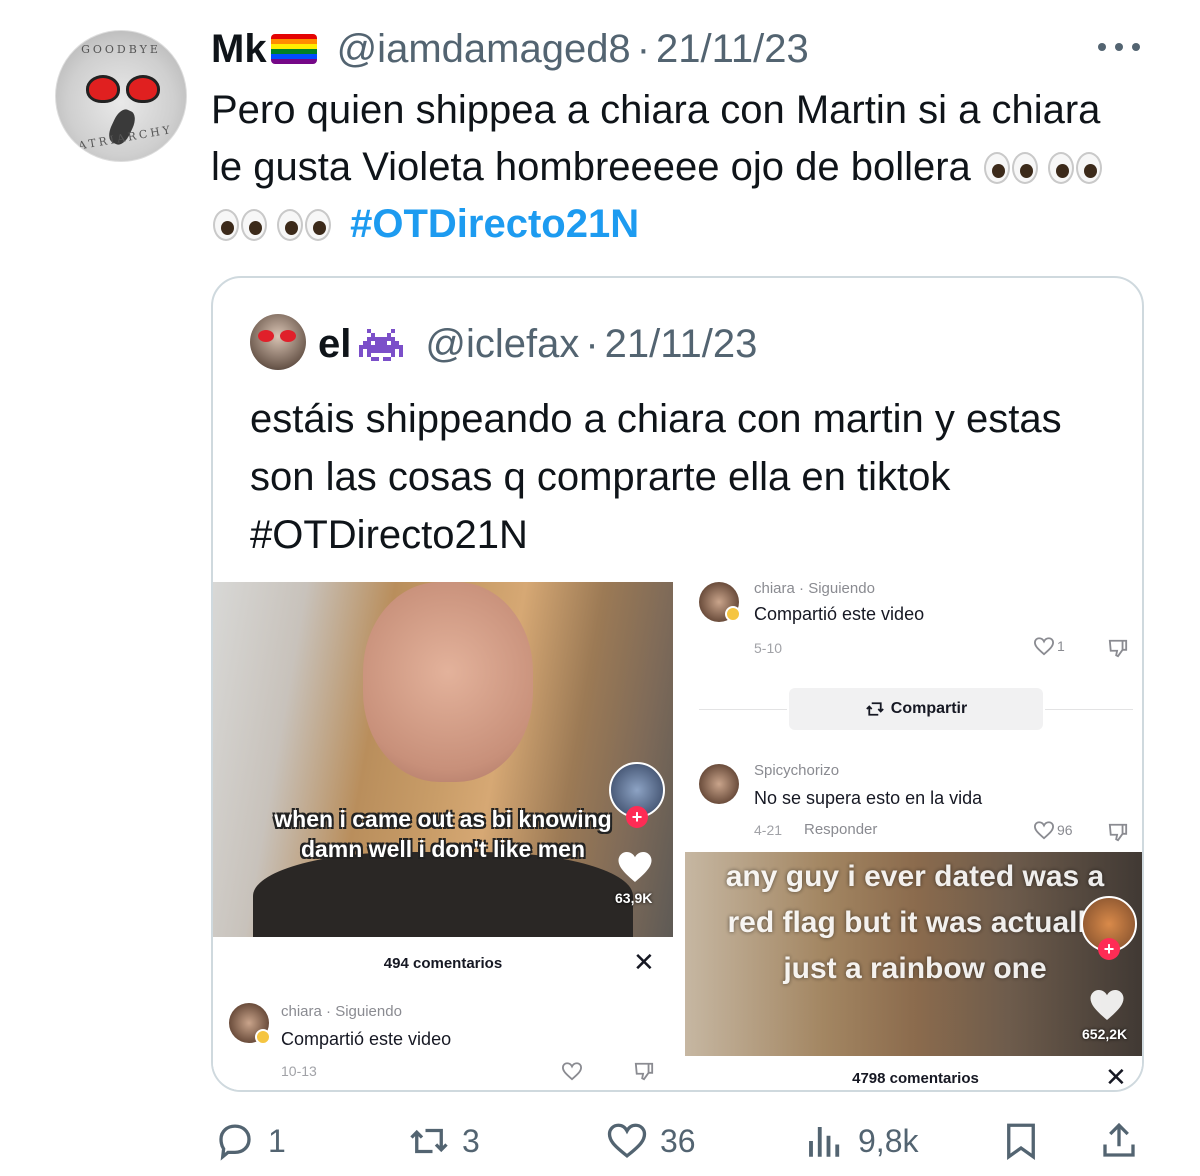  What do you see at coordinates (1065, 830) in the screenshot?
I see `comment-like-count: 96` at bounding box center [1065, 830].